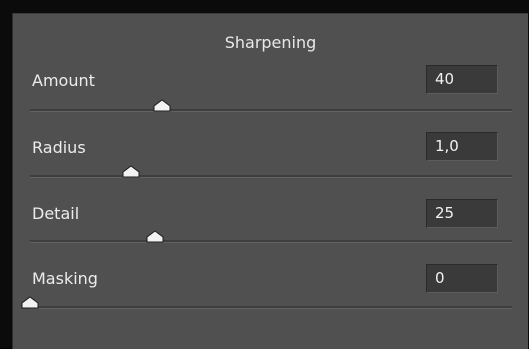 The width and height of the screenshot is (529, 349). Describe the element at coordinates (462, 146) in the screenshot. I see `radius-input: 1,0` at that location.